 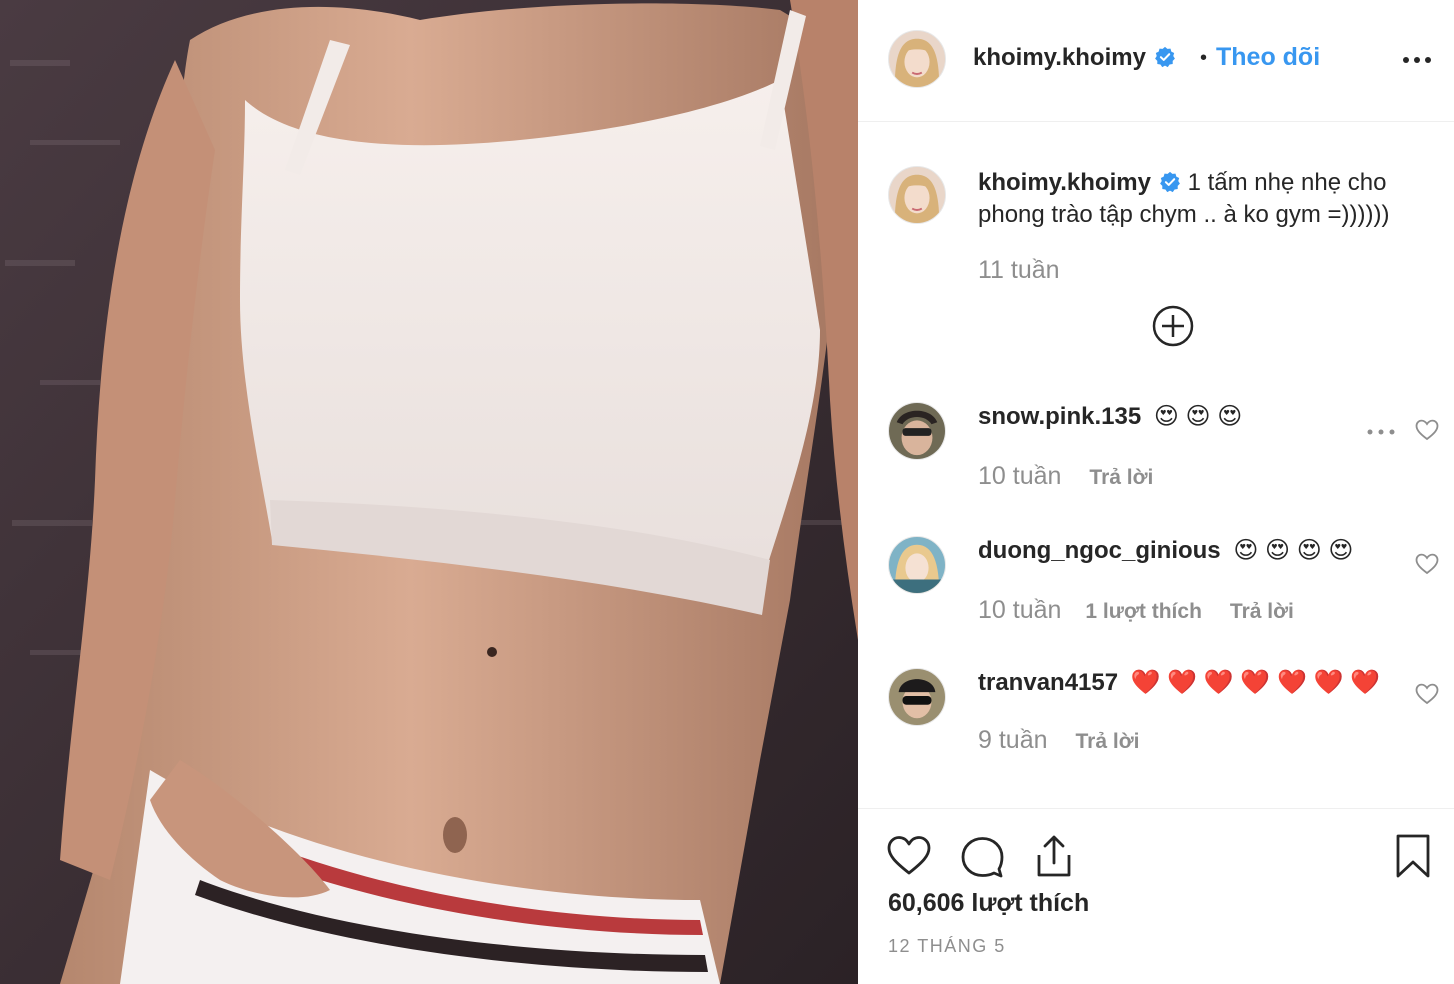 What do you see at coordinates (1293, 550) in the screenshot?
I see `comment-emojis: 😍 😍 😍 😍` at bounding box center [1293, 550].